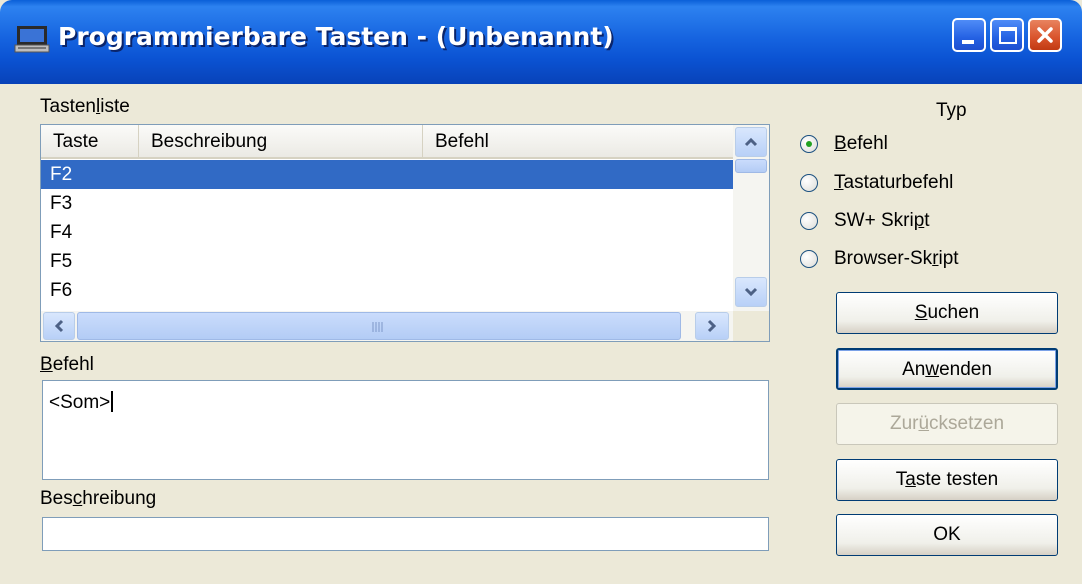  I want to click on close-icon, so click(1045, 35).